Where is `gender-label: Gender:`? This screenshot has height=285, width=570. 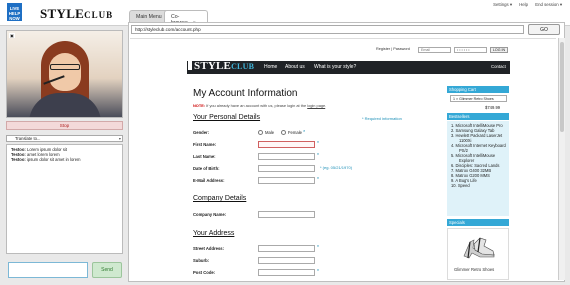
gender-label: Gender: is located at coordinates (201, 132).